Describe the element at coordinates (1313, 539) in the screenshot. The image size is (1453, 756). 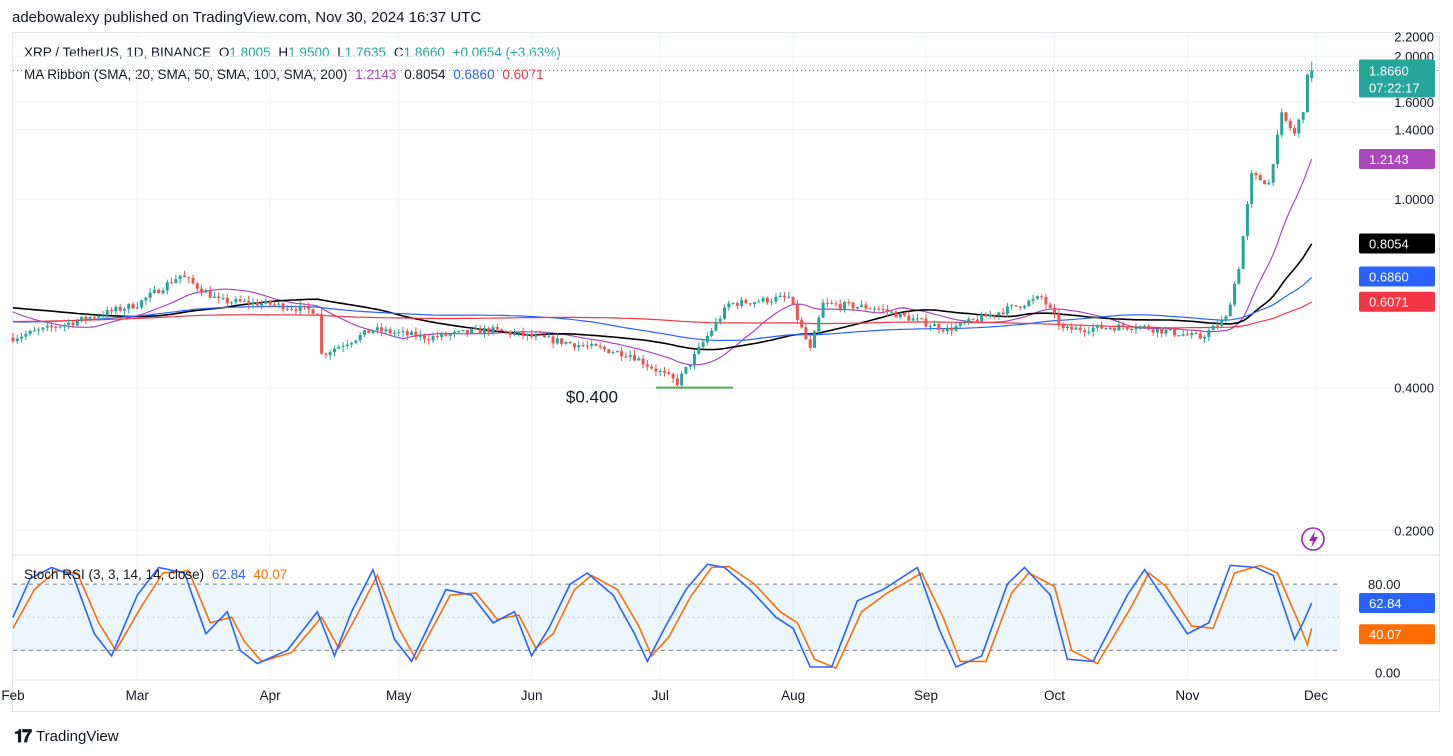
I see `lightning-icon` at that location.